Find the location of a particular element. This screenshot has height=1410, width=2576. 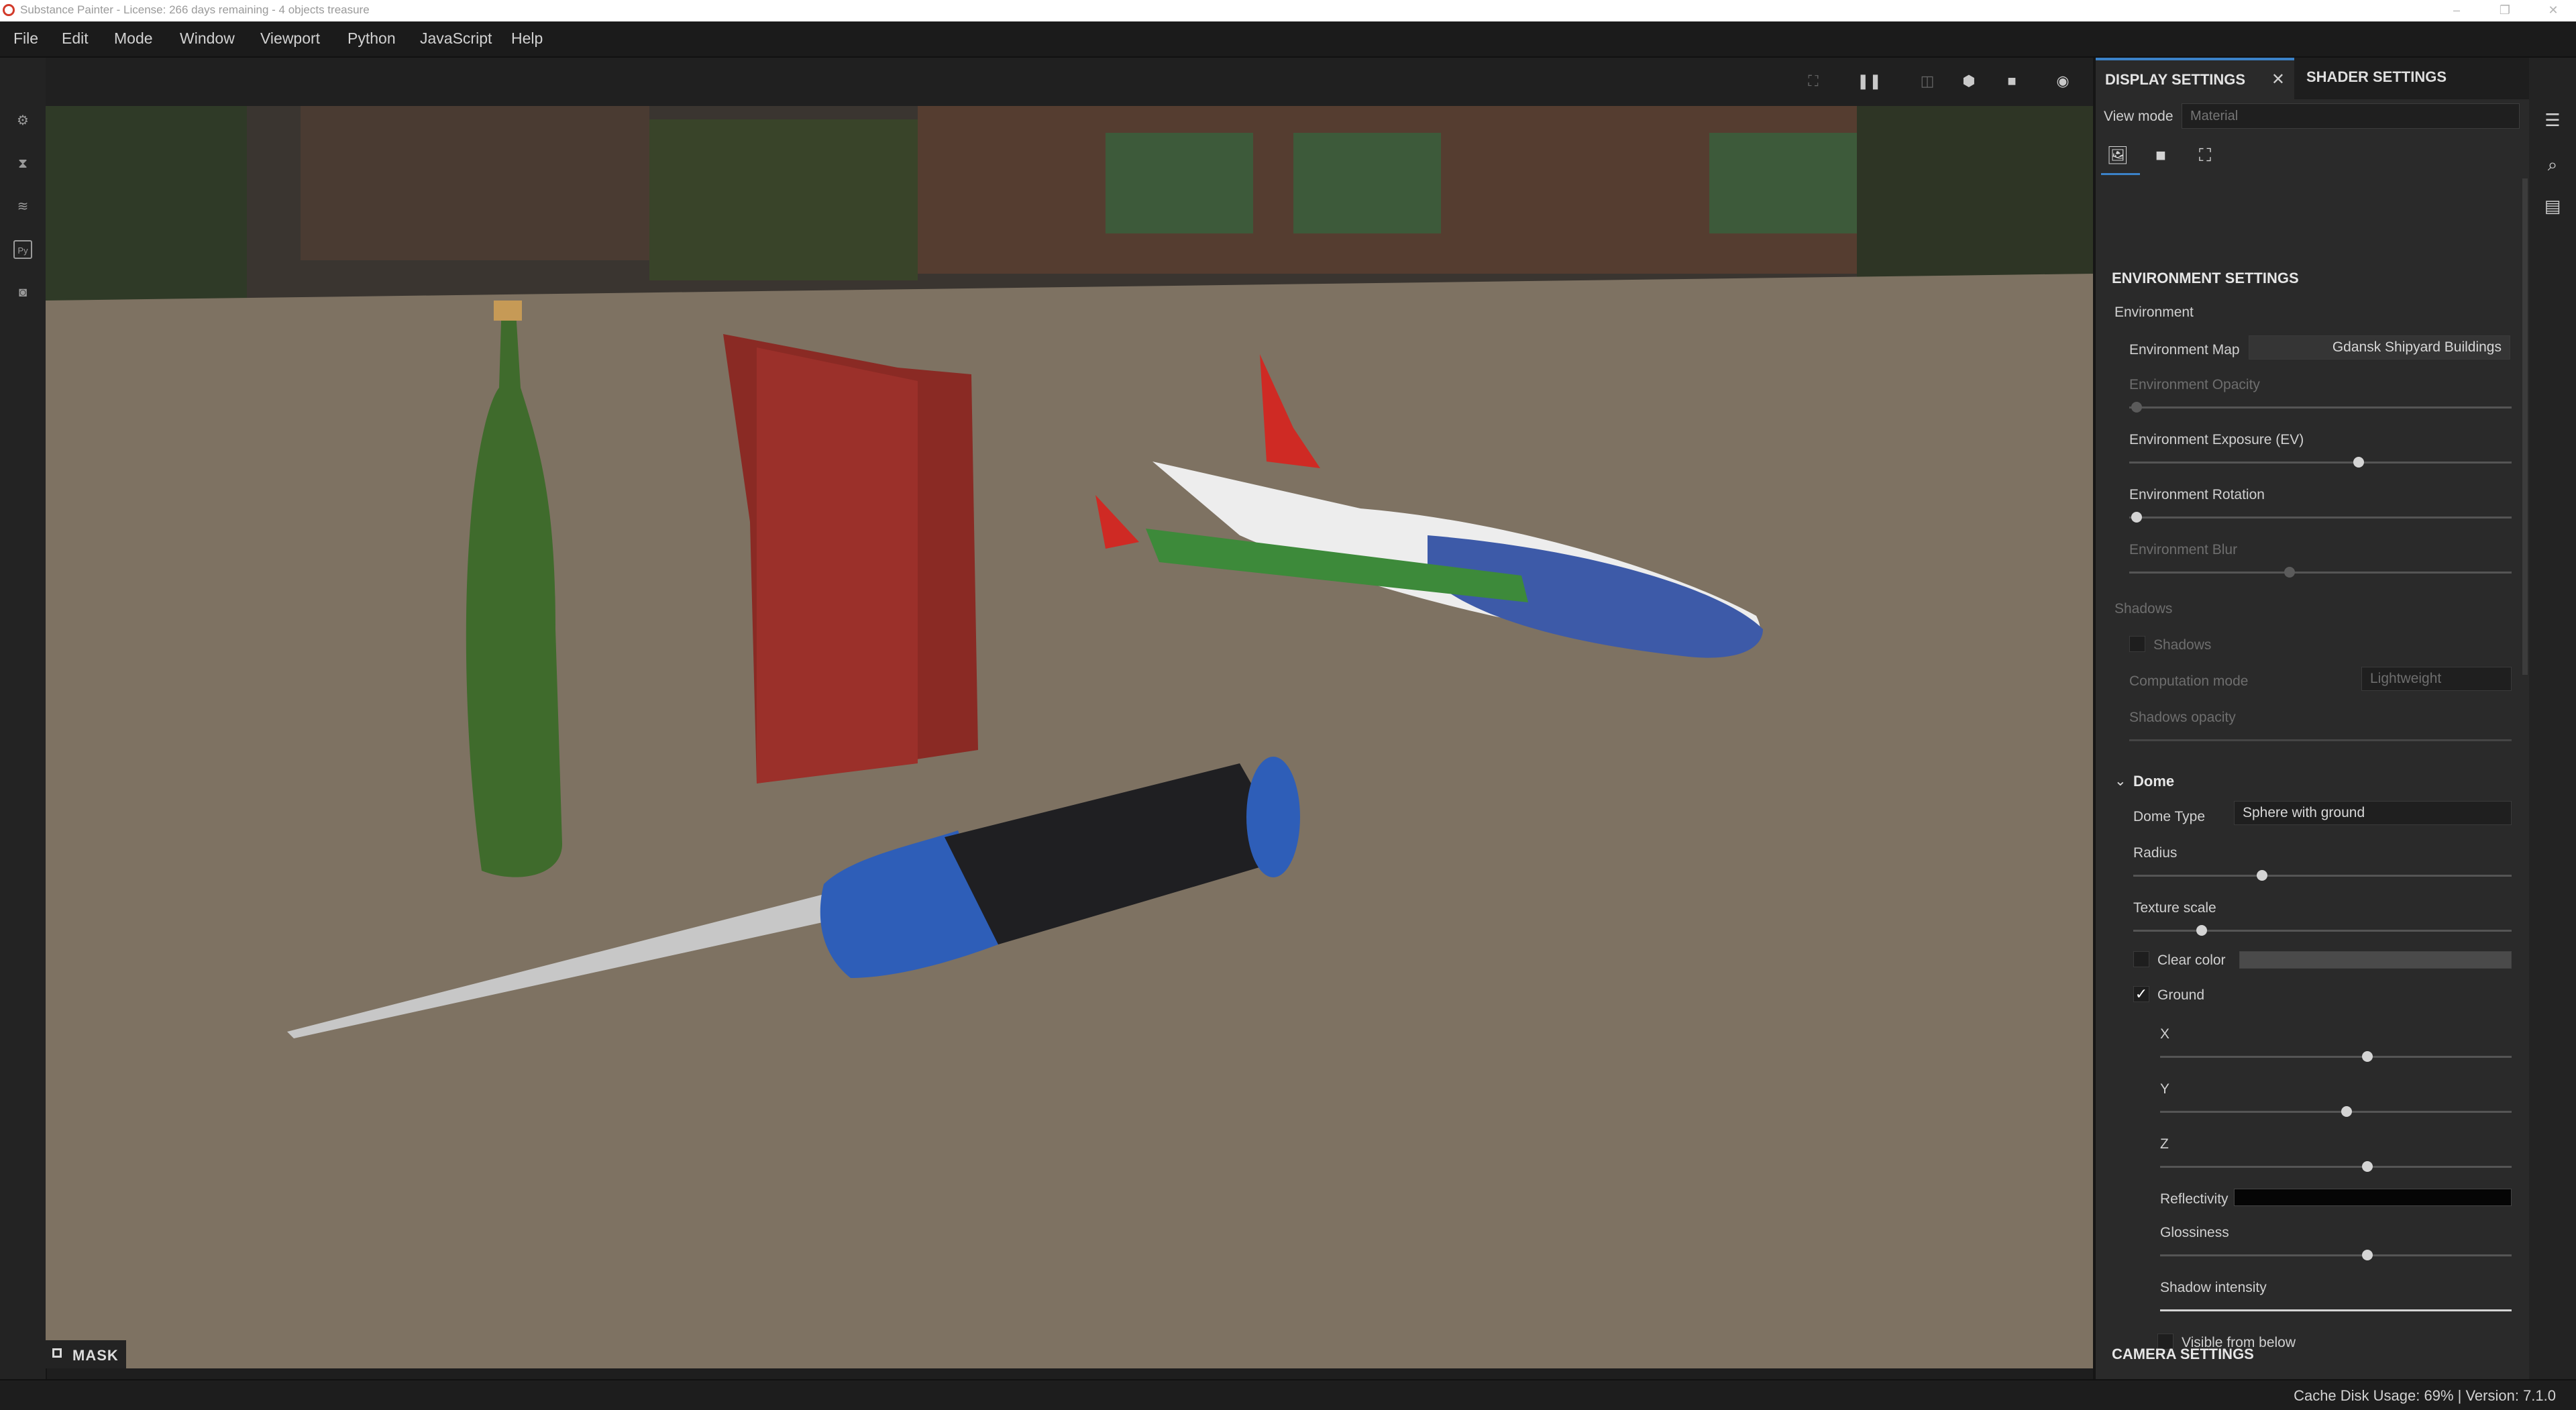

texture-scale-slider is located at coordinates (2322, 930).